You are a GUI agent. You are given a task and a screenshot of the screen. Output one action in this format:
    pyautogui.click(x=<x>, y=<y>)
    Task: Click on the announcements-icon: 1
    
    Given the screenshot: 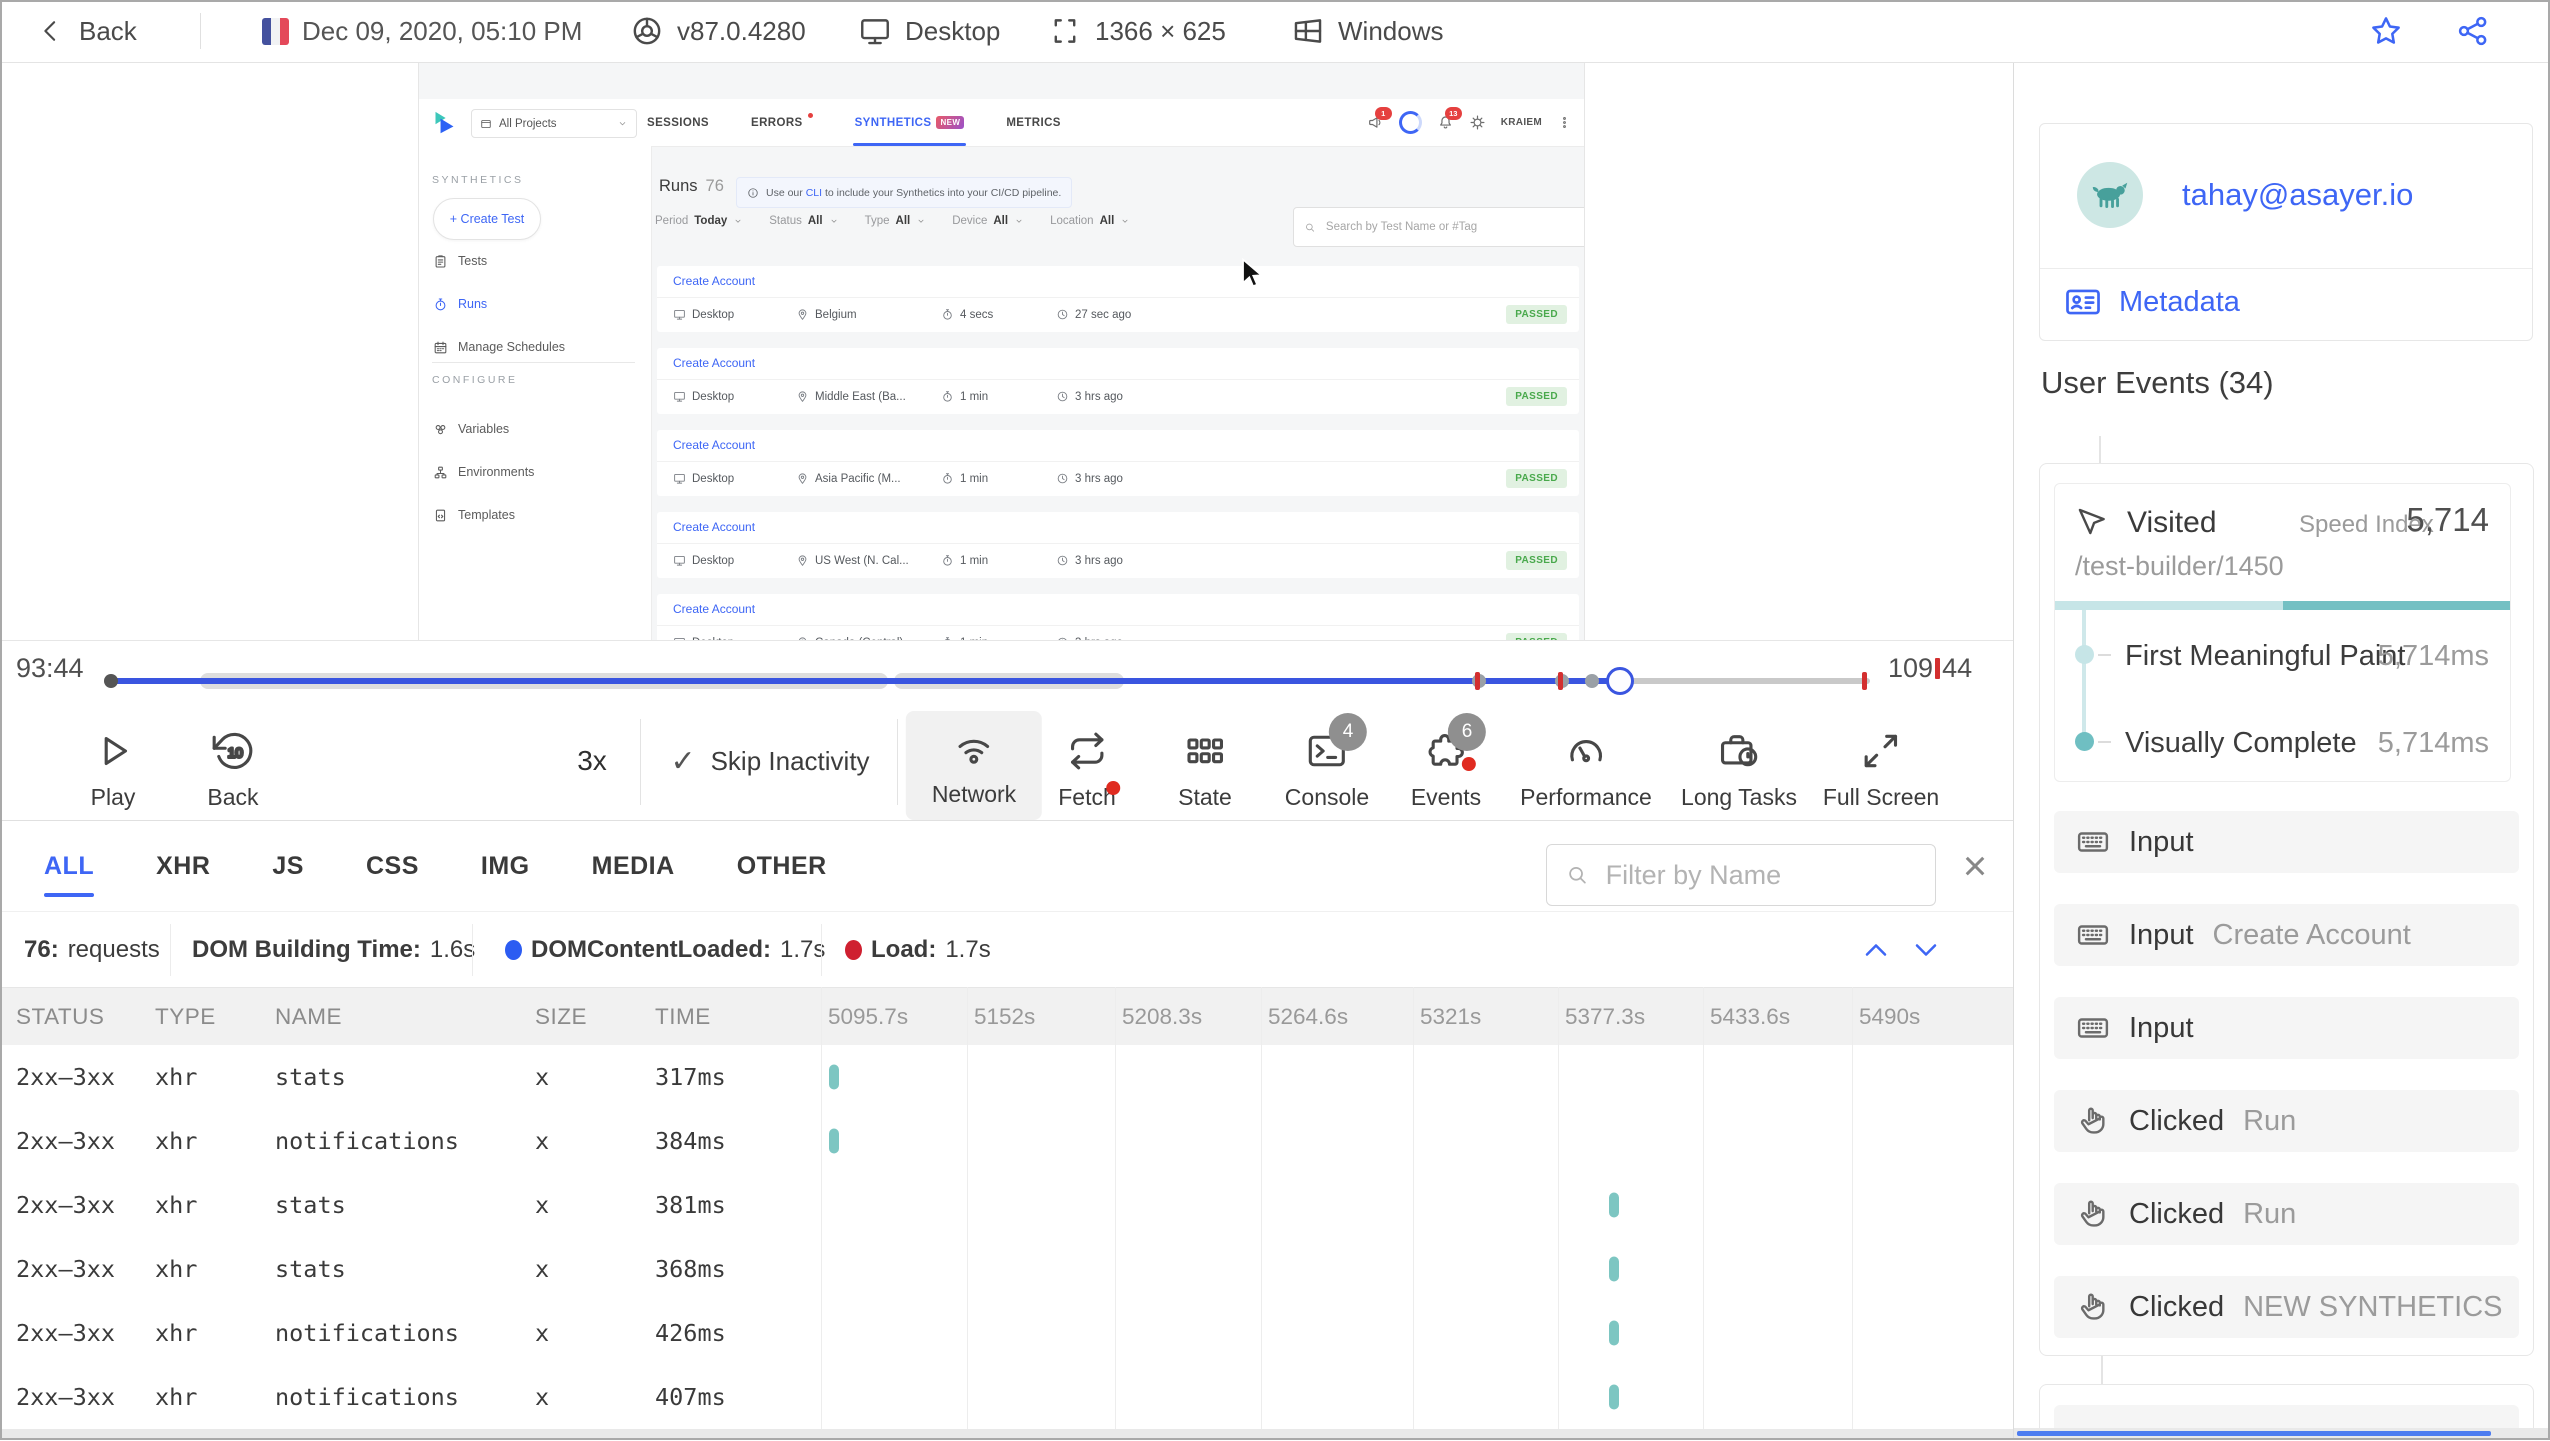 What is the action you would take?
    pyautogui.click(x=1379, y=119)
    